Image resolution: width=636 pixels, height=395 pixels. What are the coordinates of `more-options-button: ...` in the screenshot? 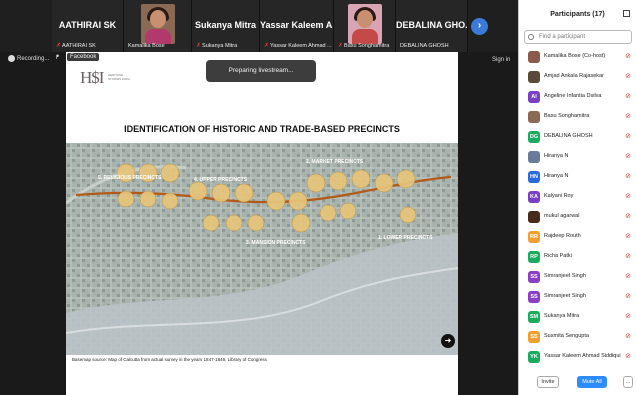 It's located at (628, 382).